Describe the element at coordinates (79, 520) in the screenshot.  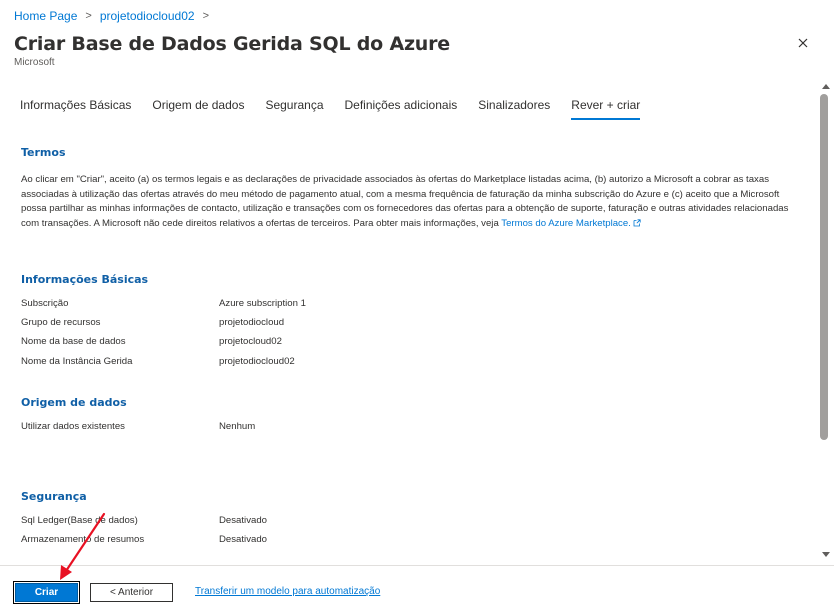
I see `sql-ledger-label: Sql Ledger(Base de dados)` at that location.